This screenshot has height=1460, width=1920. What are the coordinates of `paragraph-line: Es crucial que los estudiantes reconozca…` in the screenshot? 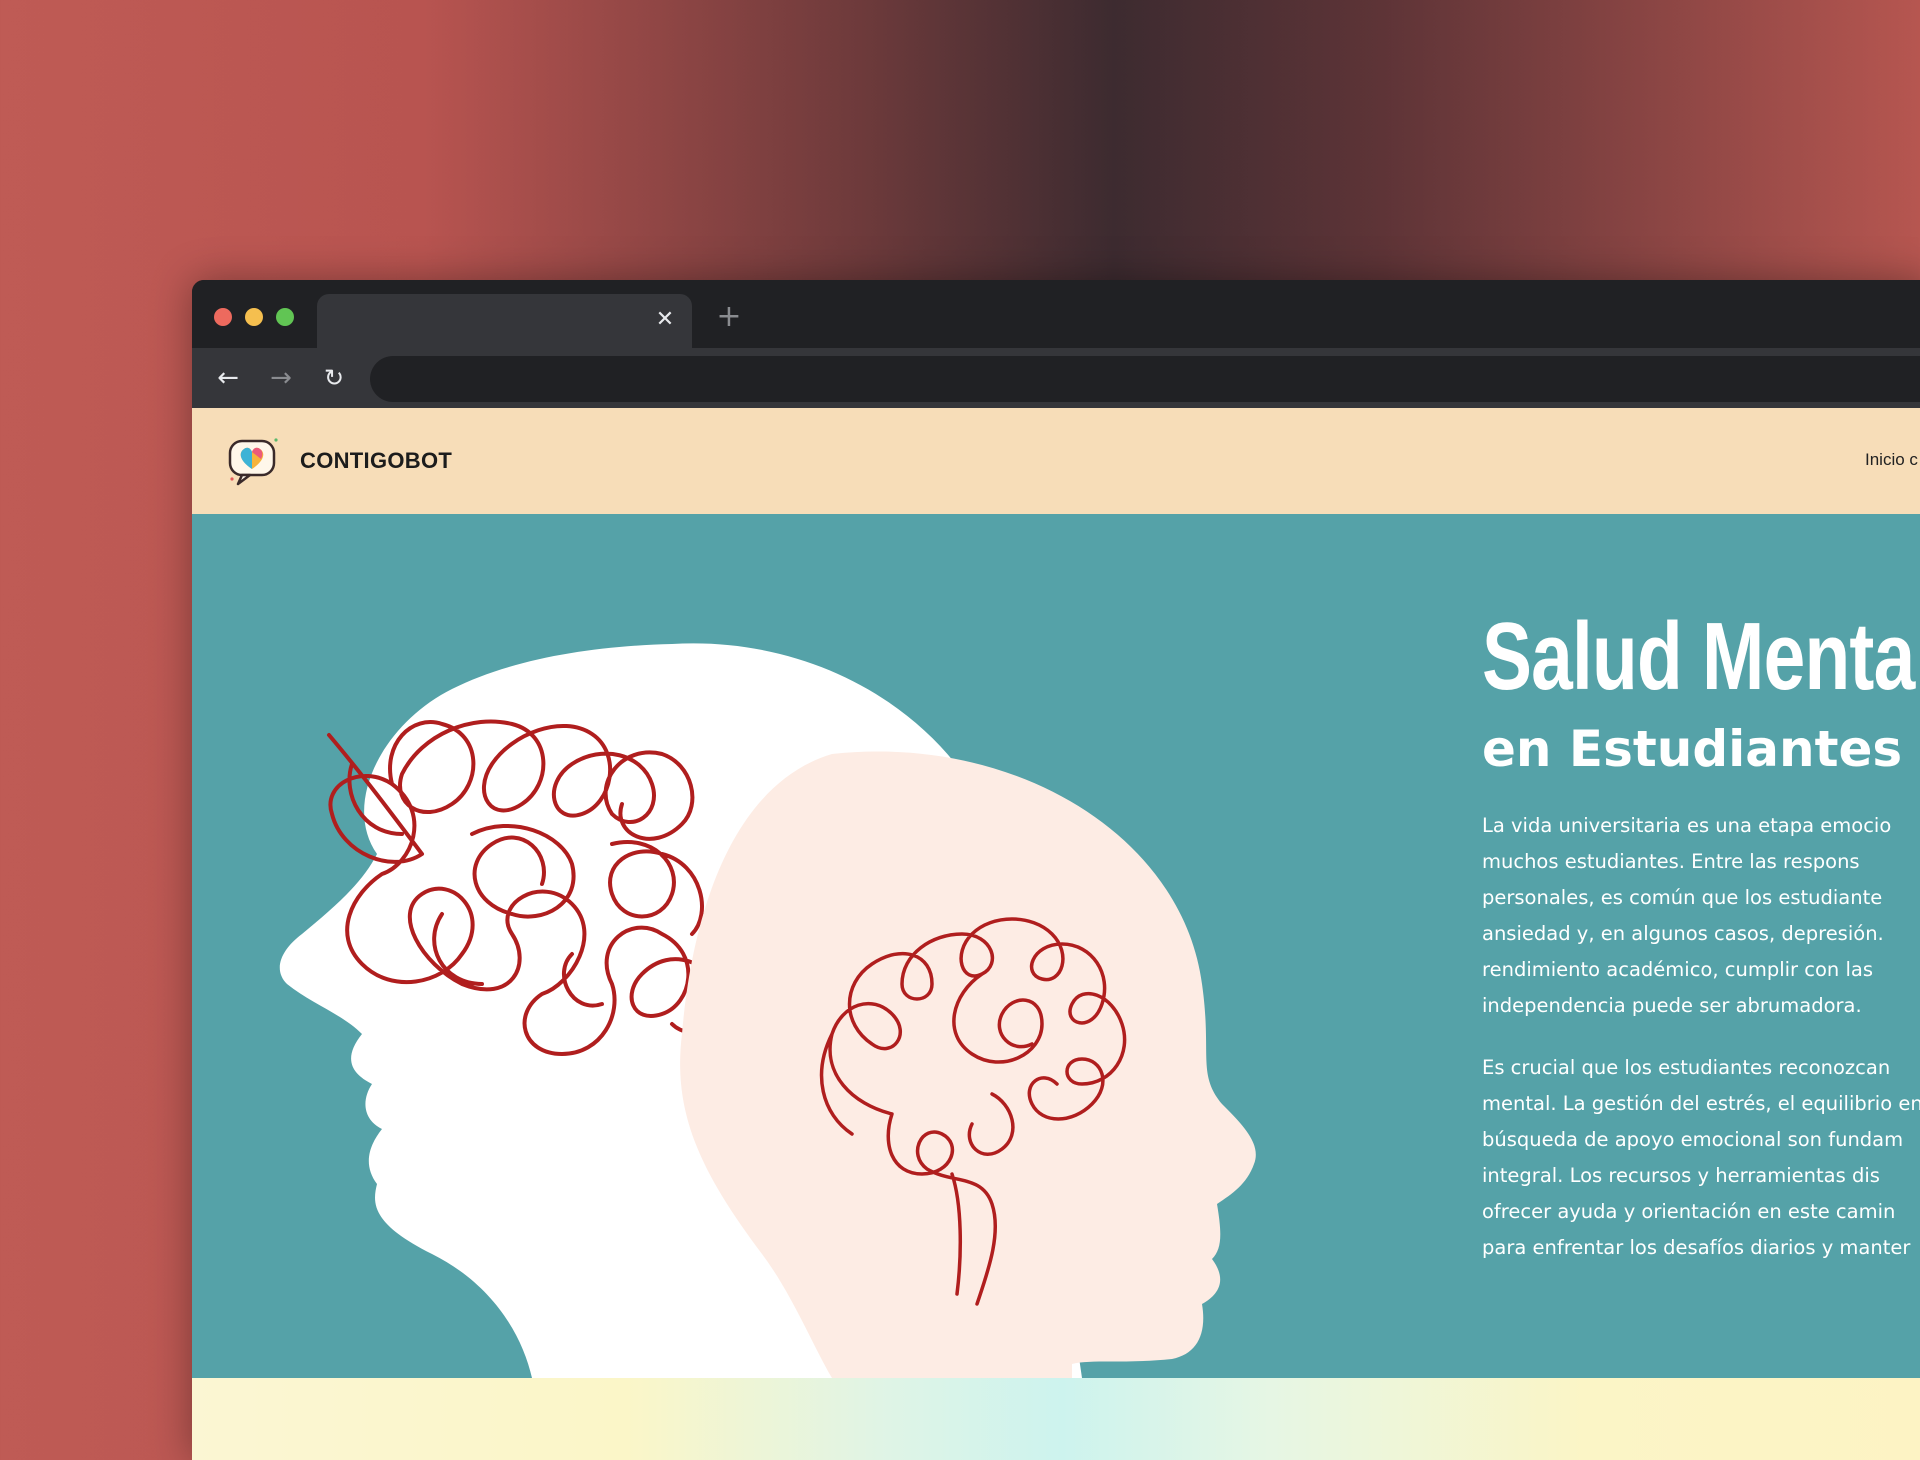 It's located at (1686, 1067).